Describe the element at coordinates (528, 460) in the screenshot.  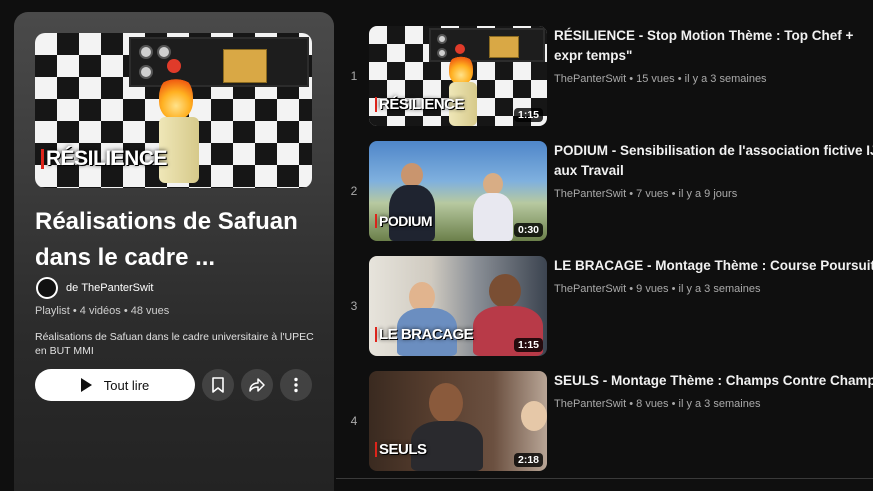
I see `duration-badge: 2:18` at that location.